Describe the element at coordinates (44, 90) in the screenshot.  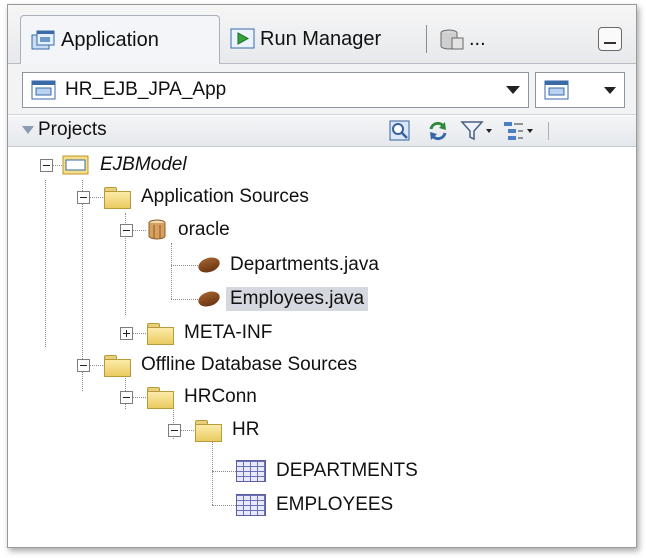
I see `application-workspace-icon` at that location.